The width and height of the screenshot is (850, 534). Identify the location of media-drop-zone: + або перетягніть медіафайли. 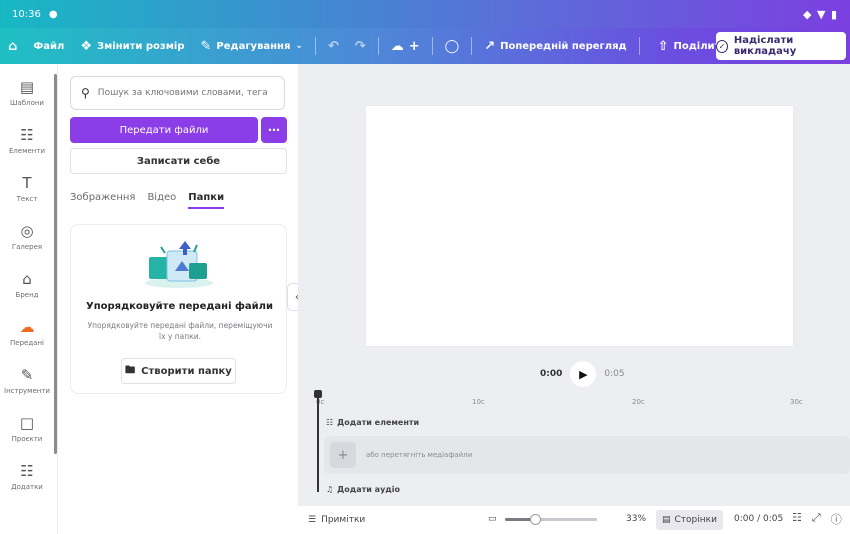
(587, 455).